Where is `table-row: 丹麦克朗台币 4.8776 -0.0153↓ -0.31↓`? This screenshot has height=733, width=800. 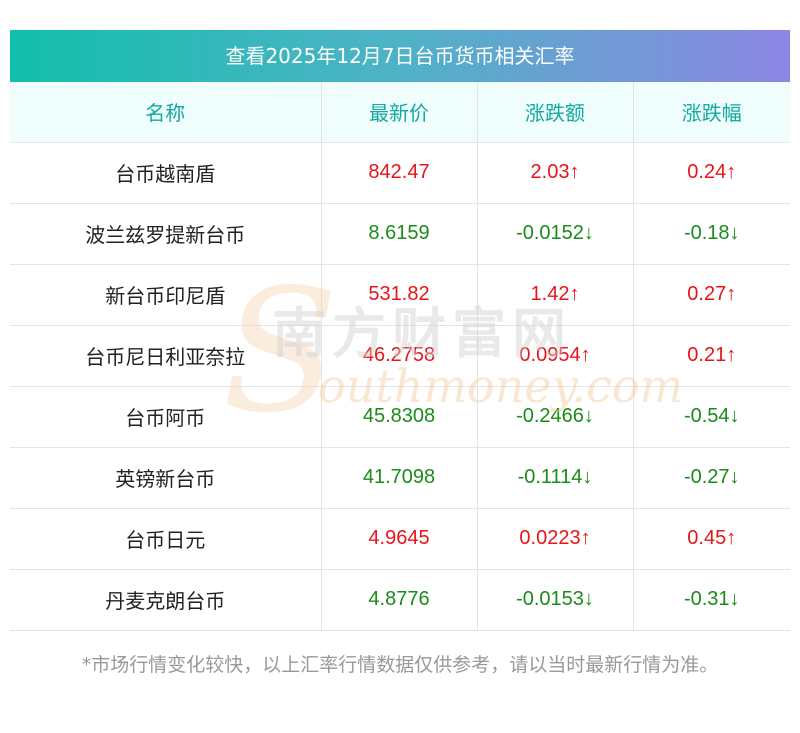 table-row: 丹麦克朗台币 4.8776 -0.0153↓ -0.31↓ is located at coordinates (400, 599).